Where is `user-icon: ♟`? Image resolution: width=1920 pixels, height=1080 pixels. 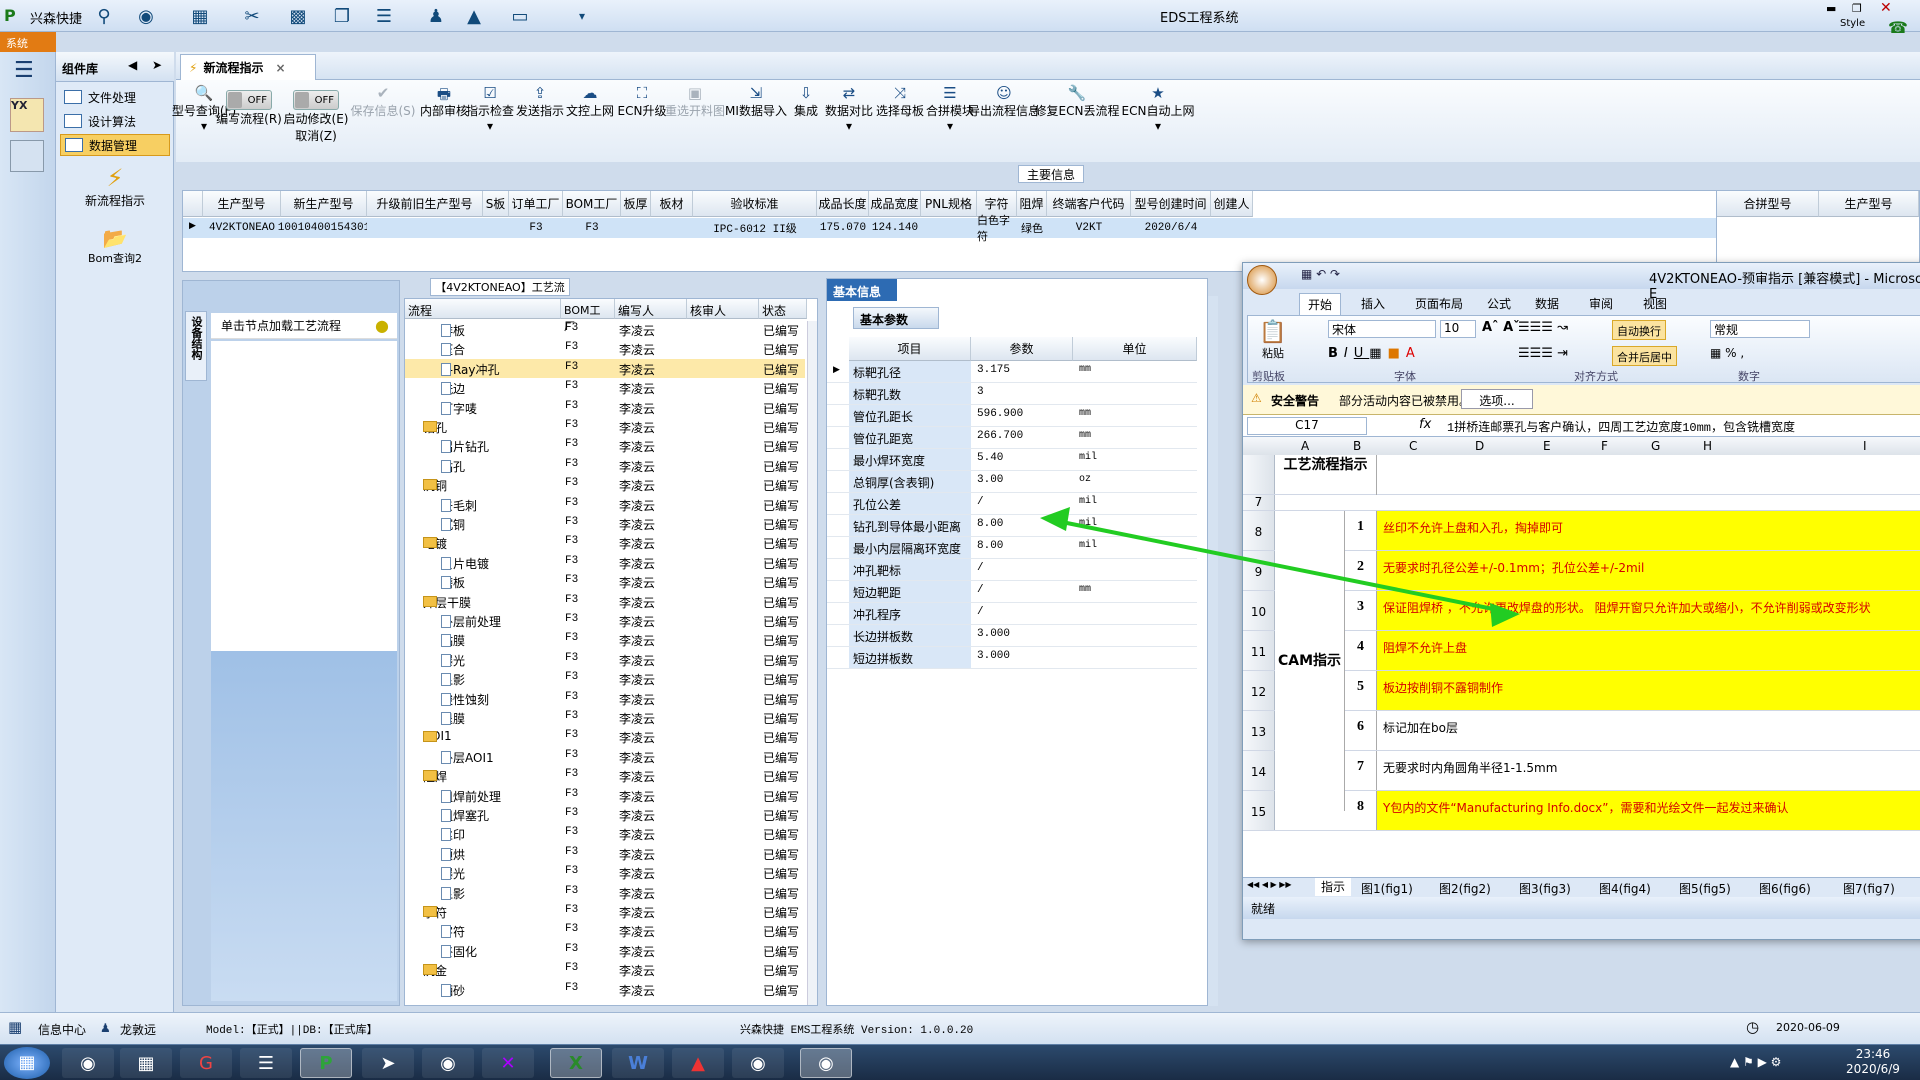 user-icon: ♟ is located at coordinates (436, 16).